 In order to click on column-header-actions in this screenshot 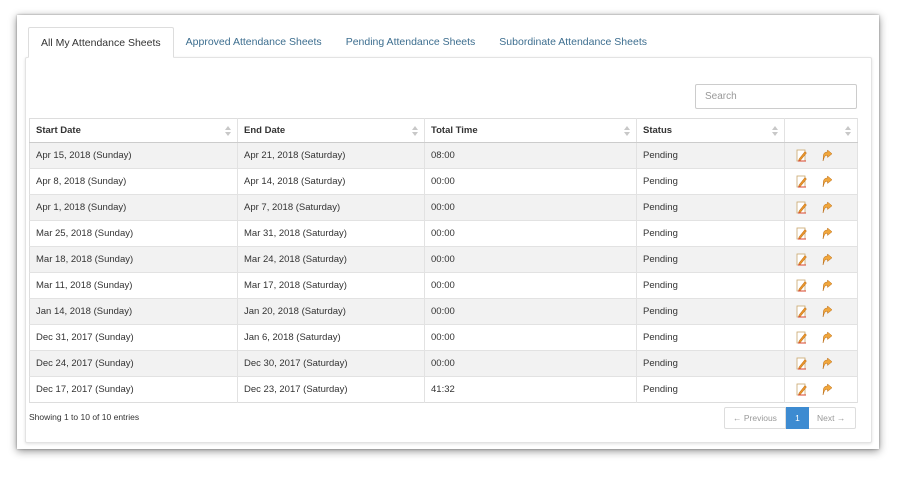, I will do `click(821, 130)`.